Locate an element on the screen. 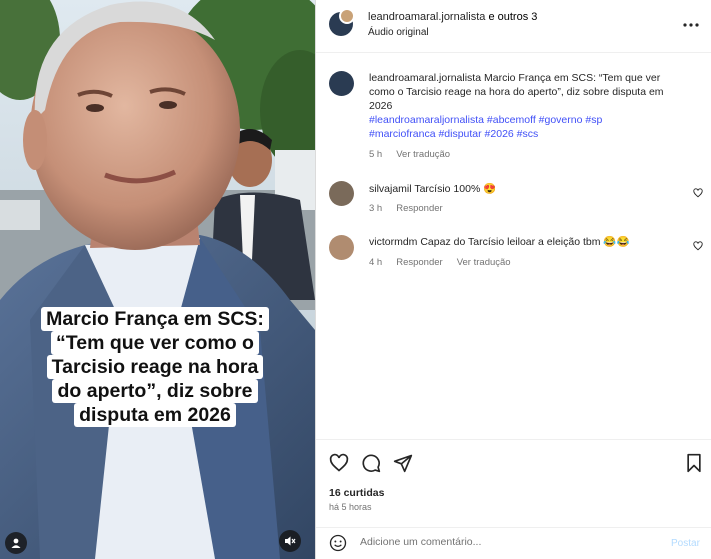  authors-joiner: e is located at coordinates (491, 17).